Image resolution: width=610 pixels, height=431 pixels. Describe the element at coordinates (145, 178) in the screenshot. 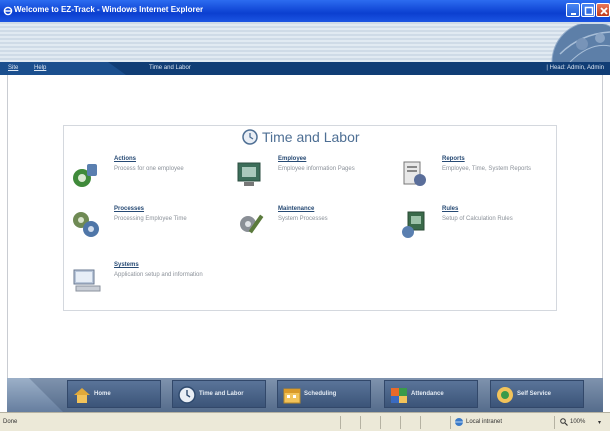

I see `actions-item: Actions Process for one employee` at that location.